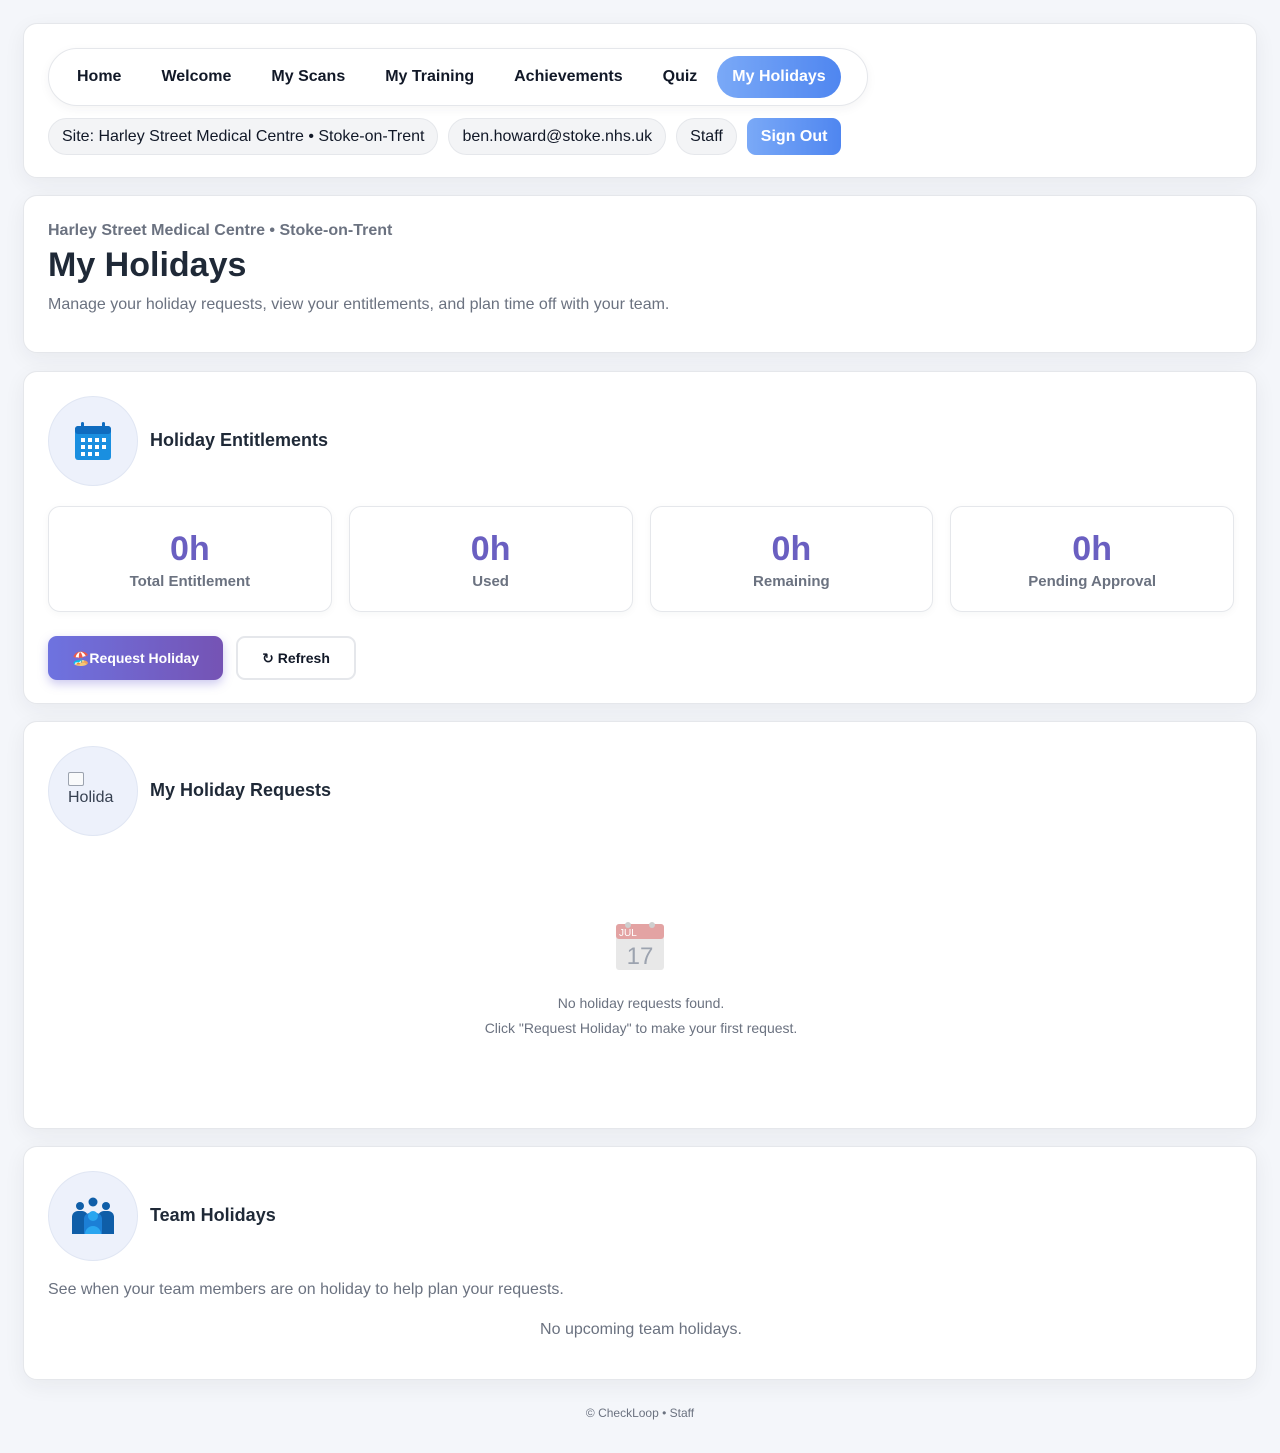 This screenshot has width=1280, height=1453. What do you see at coordinates (429, 77) in the screenshot?
I see `nav-my-training: My Training` at bounding box center [429, 77].